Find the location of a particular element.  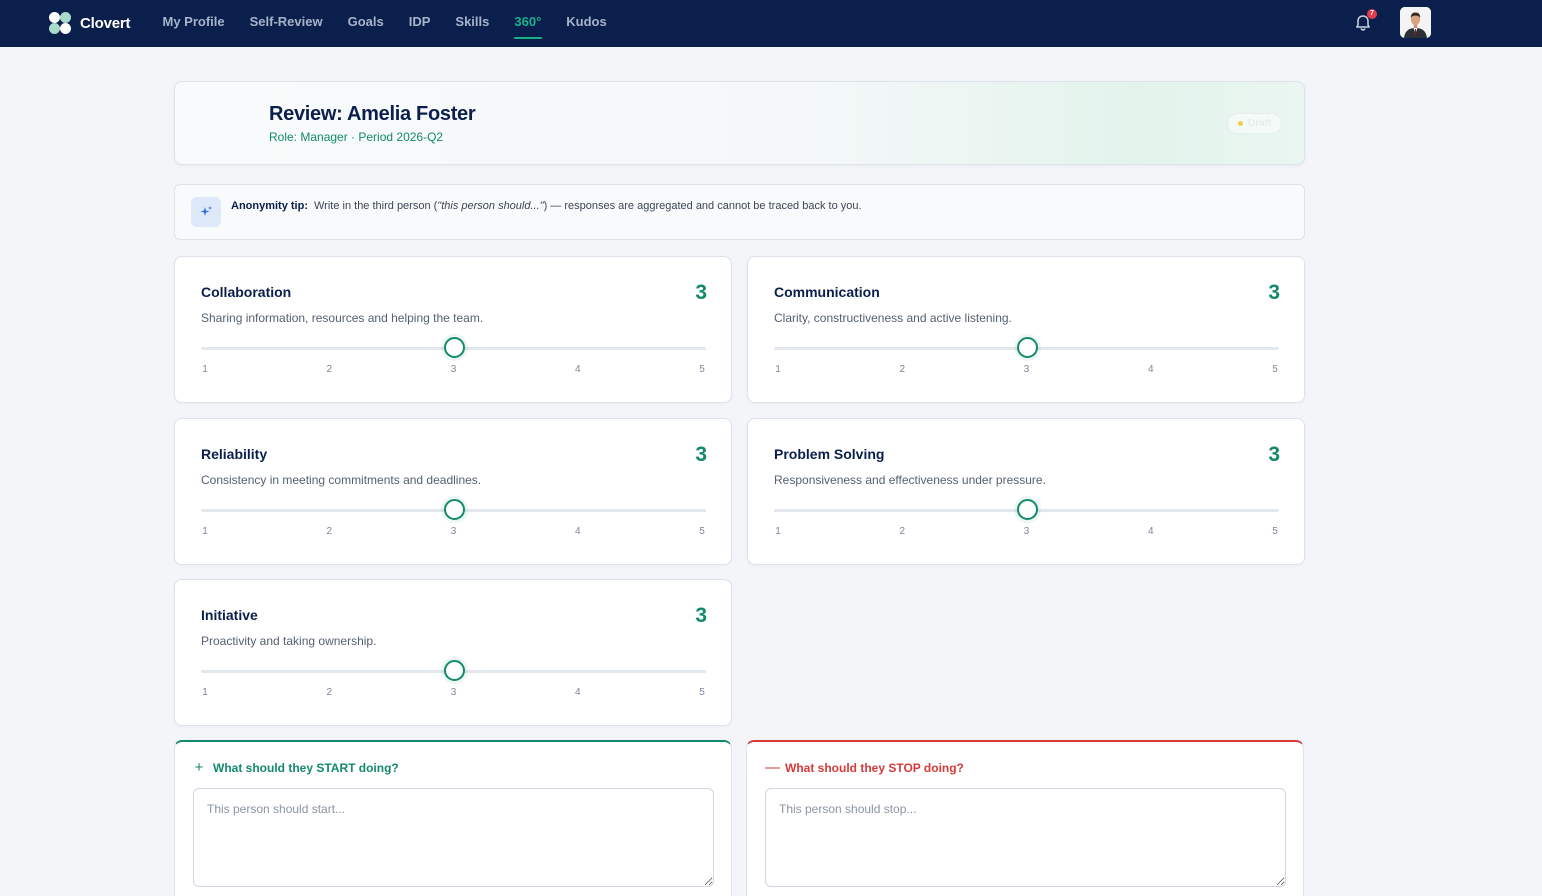

start-doing-header: + What should they START doing? is located at coordinates (296, 767).